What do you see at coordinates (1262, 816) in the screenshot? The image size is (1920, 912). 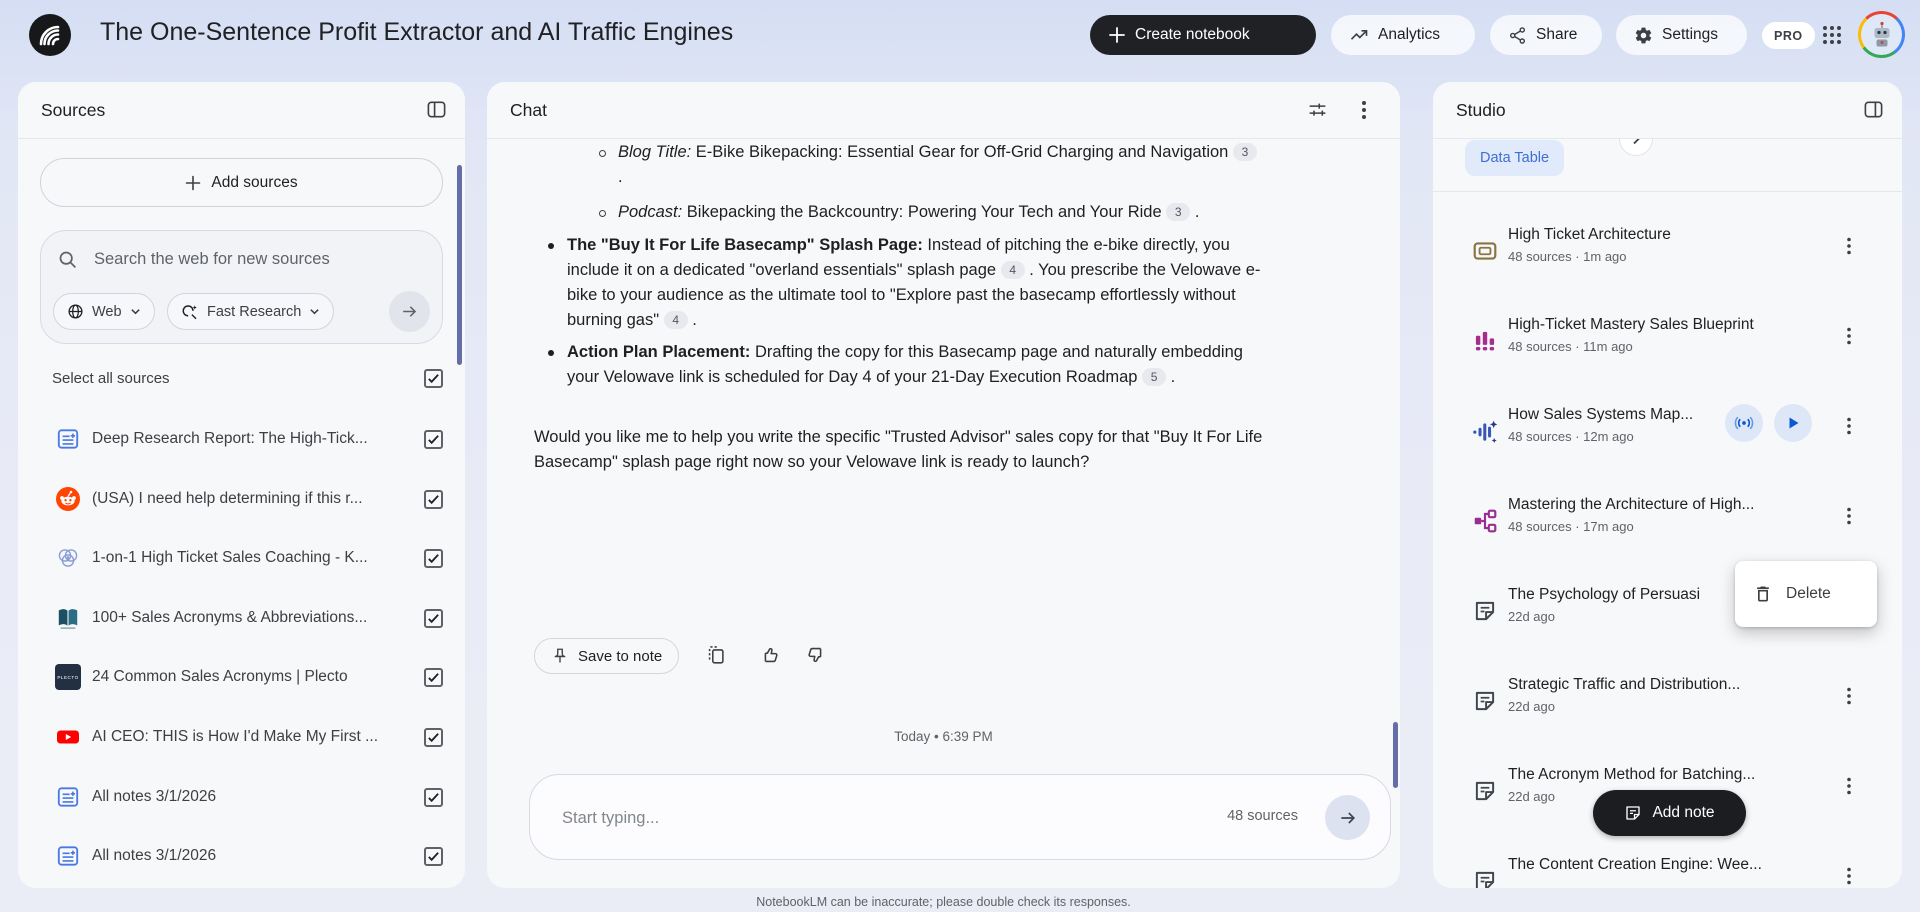 I see `sources-count-label: 48 sources` at bounding box center [1262, 816].